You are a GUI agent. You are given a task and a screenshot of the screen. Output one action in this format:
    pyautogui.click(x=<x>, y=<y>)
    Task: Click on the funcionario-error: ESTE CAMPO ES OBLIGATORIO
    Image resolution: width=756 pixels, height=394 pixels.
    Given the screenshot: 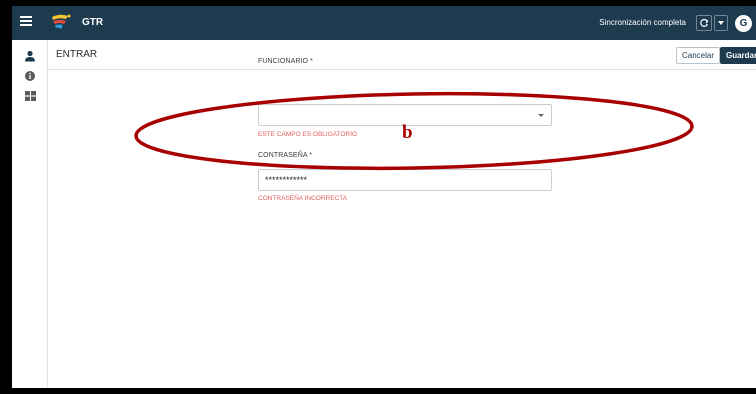 What is the action you would take?
    pyautogui.click(x=308, y=134)
    